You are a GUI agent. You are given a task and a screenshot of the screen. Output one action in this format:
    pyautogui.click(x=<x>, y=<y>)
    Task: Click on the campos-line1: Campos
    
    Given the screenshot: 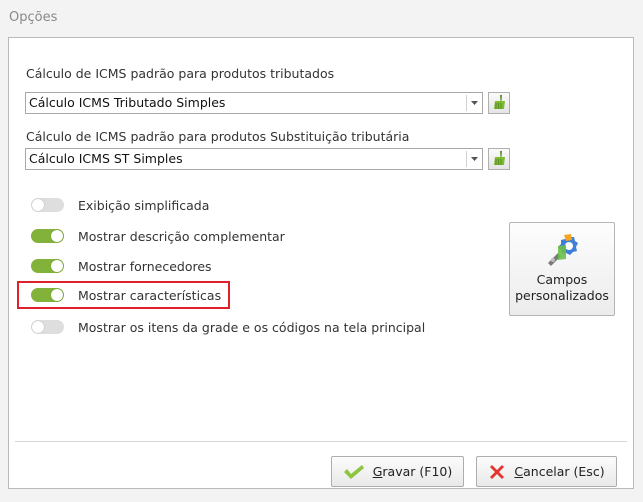 What is the action you would take?
    pyautogui.click(x=562, y=279)
    